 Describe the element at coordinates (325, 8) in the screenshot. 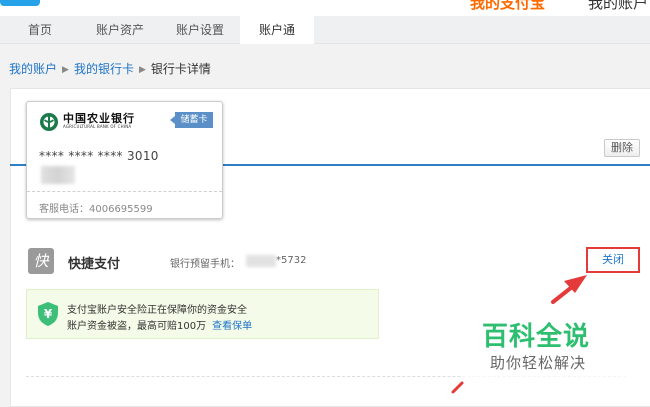

I see `top-strip: 我的支付宝 我的账户` at that location.